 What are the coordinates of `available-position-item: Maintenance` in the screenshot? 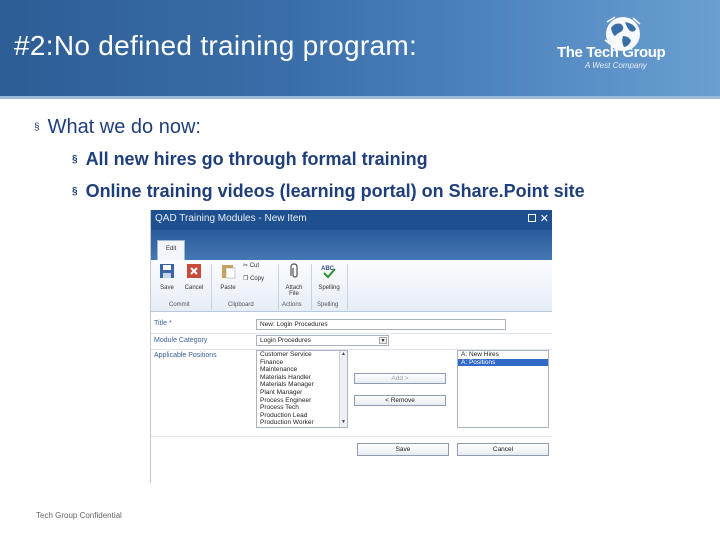 It's located at (302, 370).